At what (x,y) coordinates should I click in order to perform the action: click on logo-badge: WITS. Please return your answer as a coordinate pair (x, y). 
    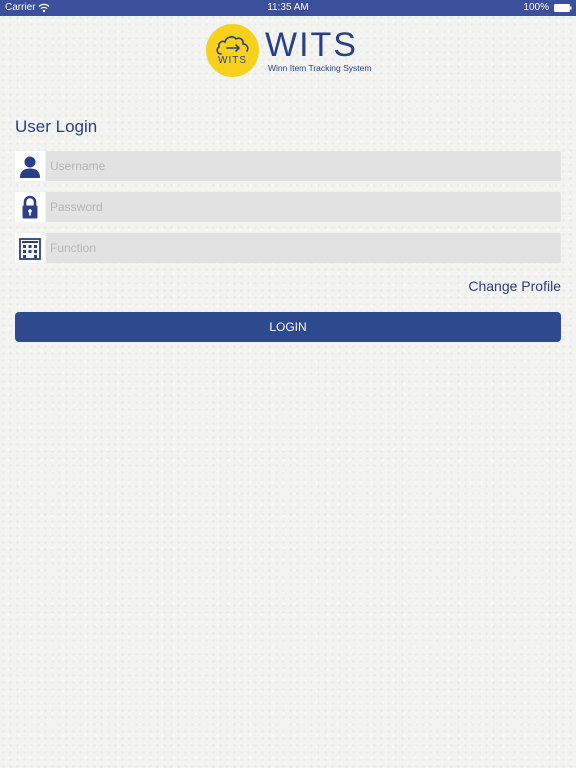
    Looking at the image, I should click on (232, 50).